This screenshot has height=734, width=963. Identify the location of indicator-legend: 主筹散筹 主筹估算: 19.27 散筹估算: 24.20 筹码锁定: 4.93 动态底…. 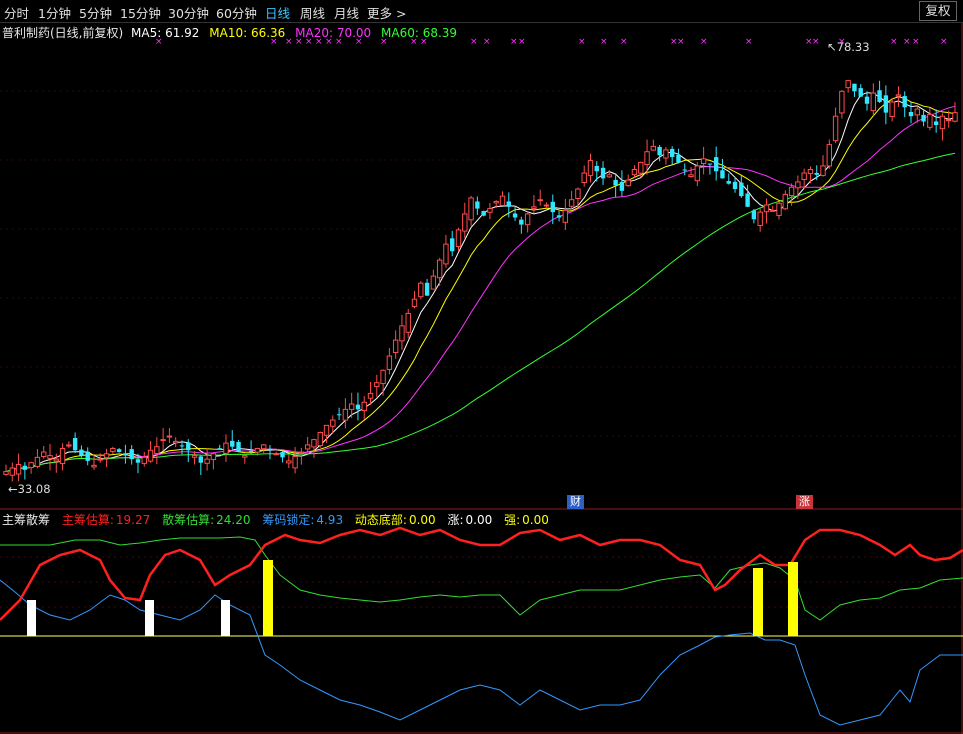
(276, 519).